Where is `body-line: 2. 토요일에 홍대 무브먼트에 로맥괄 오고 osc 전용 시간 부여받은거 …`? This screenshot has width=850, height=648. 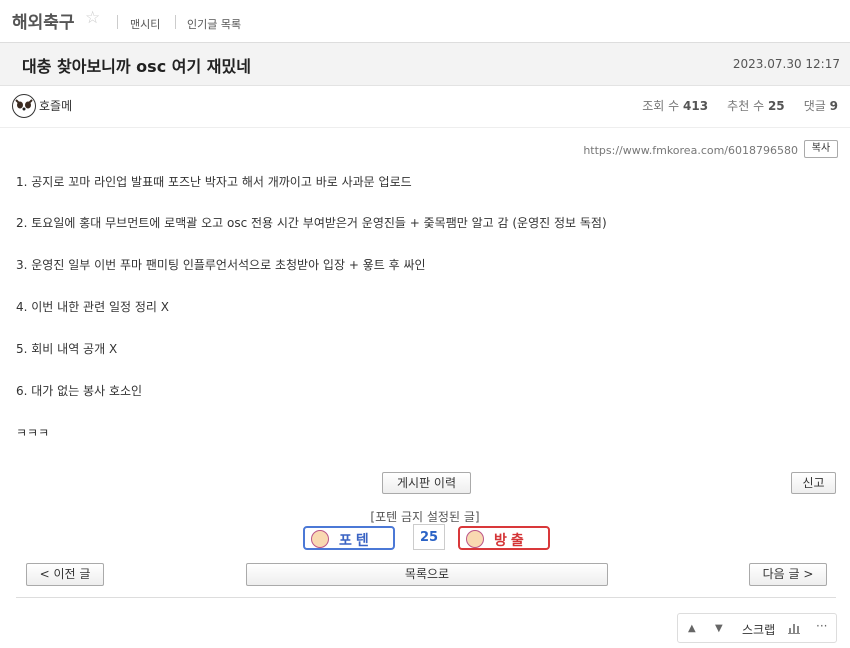 body-line: 2. 토요일에 홍대 무브먼트에 로맥괄 오고 osc 전용 시간 부여받은거 … is located at coordinates (311, 223).